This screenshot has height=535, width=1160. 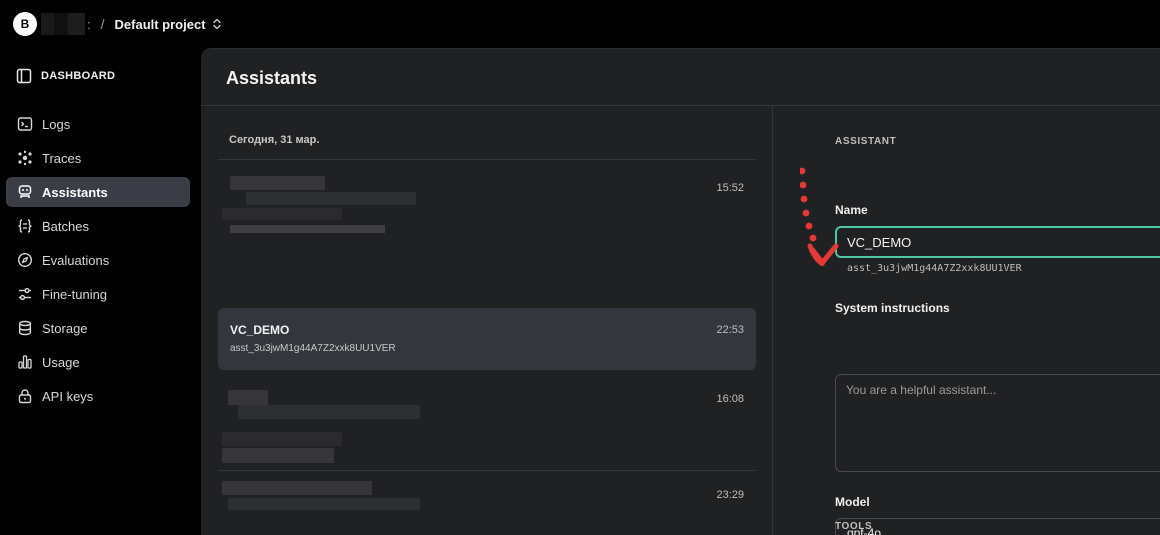 What do you see at coordinates (68, 396) in the screenshot?
I see `sidebar-item-label: API keys` at bounding box center [68, 396].